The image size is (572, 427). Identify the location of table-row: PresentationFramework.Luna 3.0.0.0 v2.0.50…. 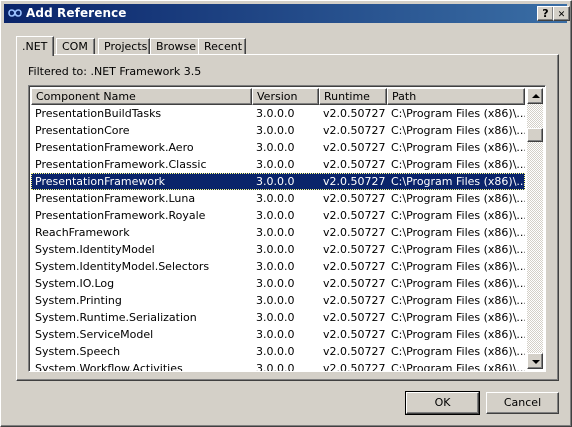
(278, 198).